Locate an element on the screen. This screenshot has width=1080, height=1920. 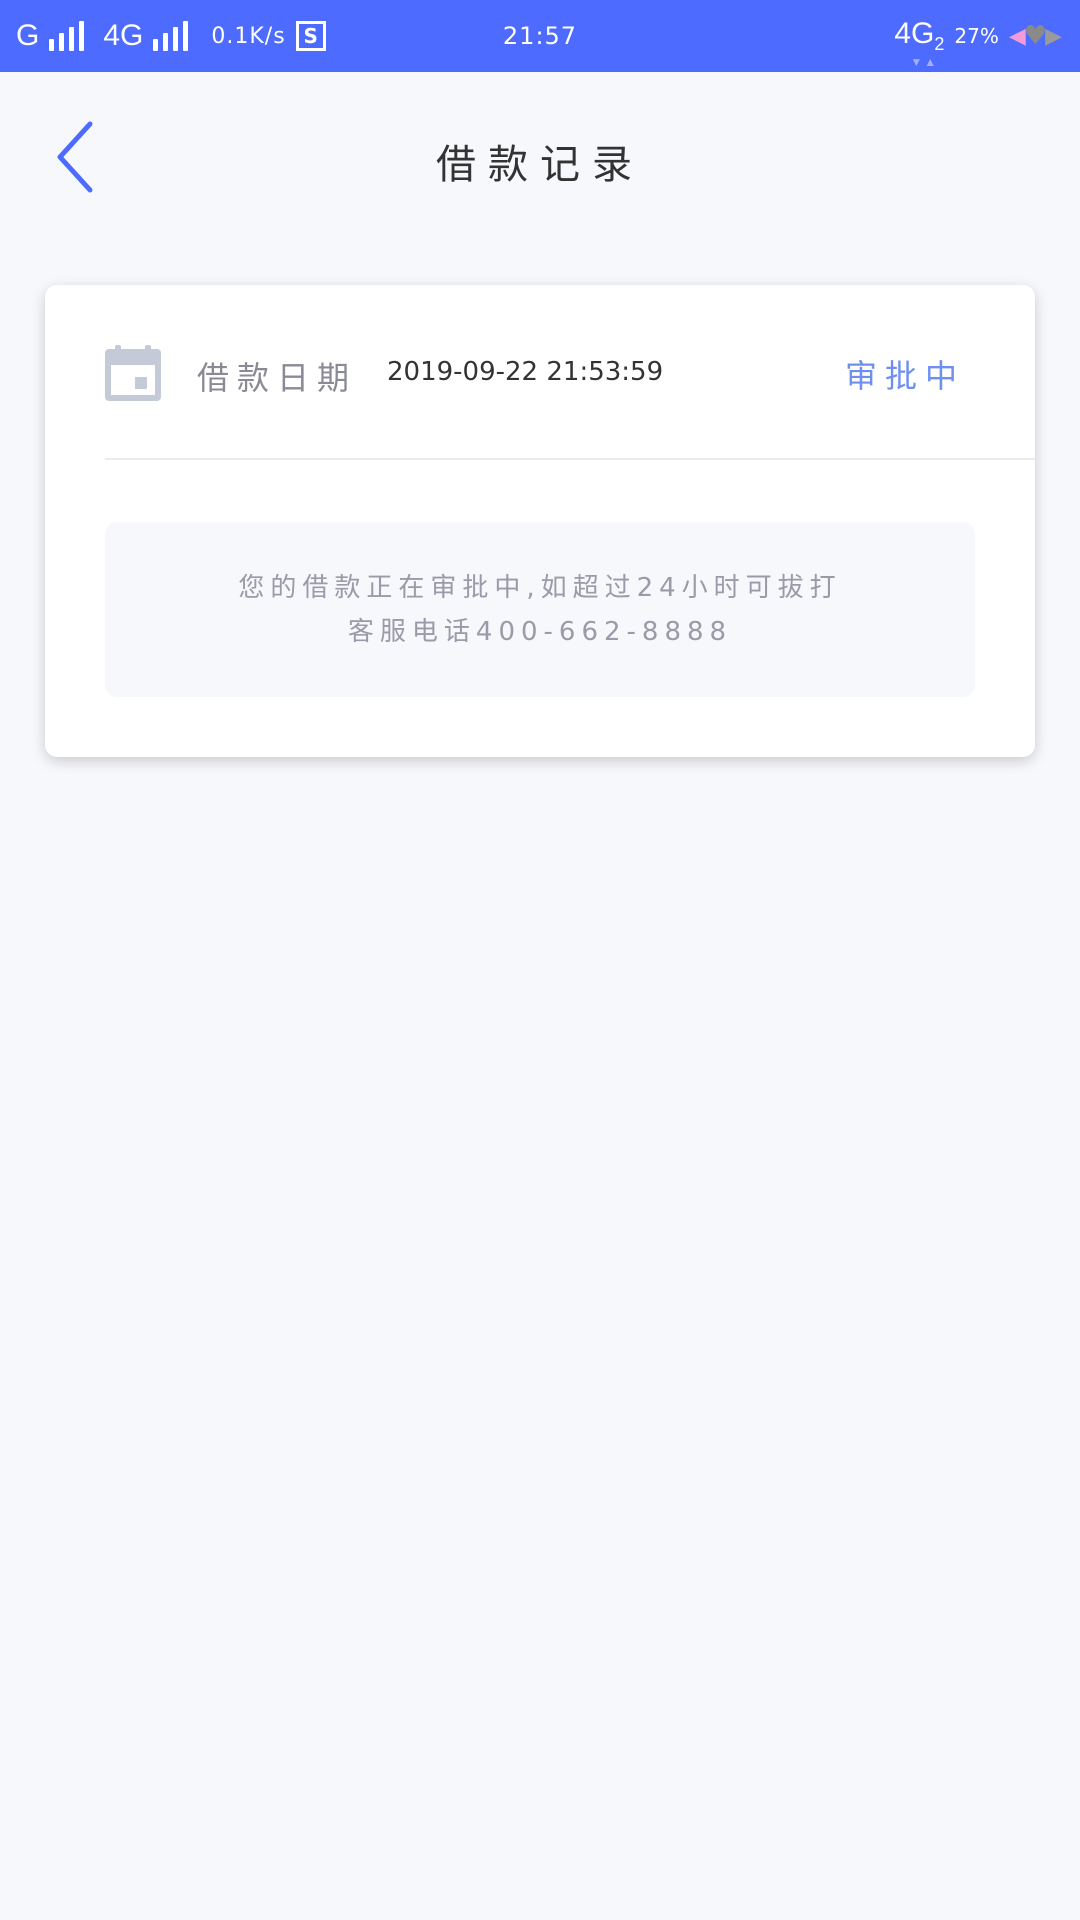
record-header-row: 借款日期 2019-09-22 21:53:59 审批中 is located at coordinates (540, 372).